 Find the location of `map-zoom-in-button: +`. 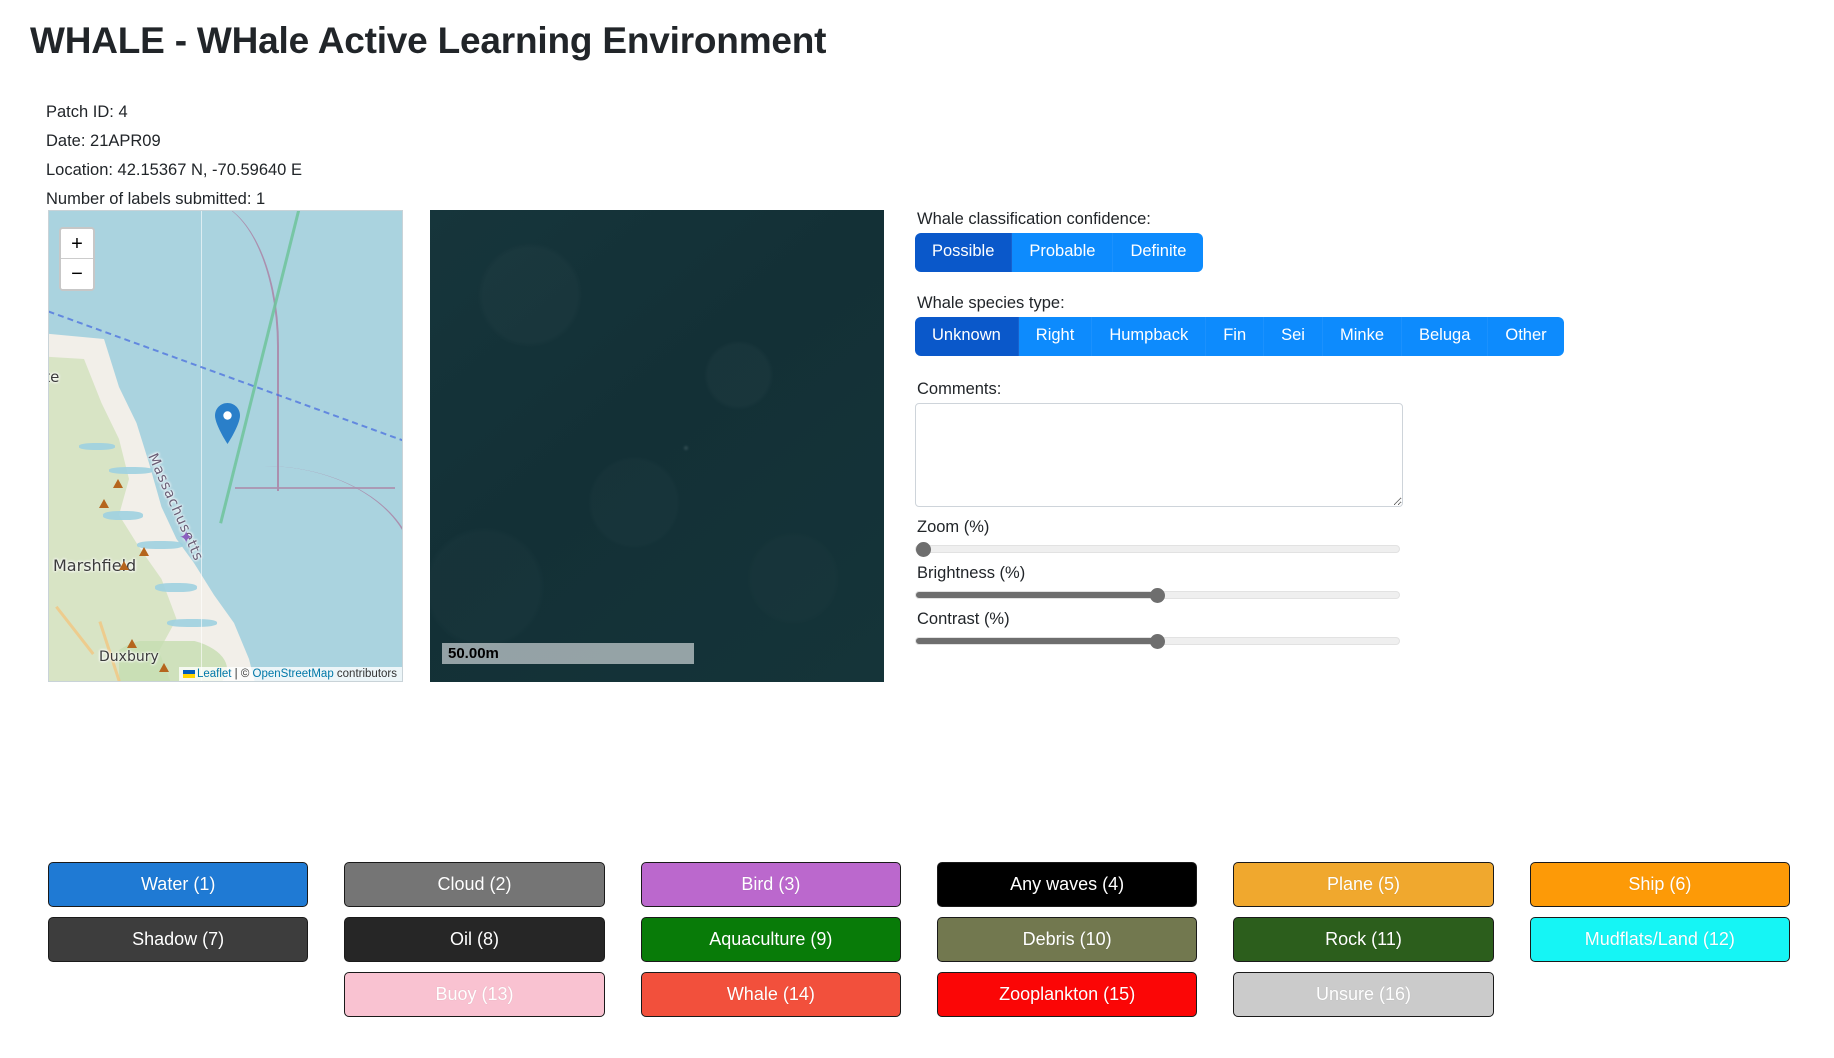

map-zoom-in-button: + is located at coordinates (77, 244).